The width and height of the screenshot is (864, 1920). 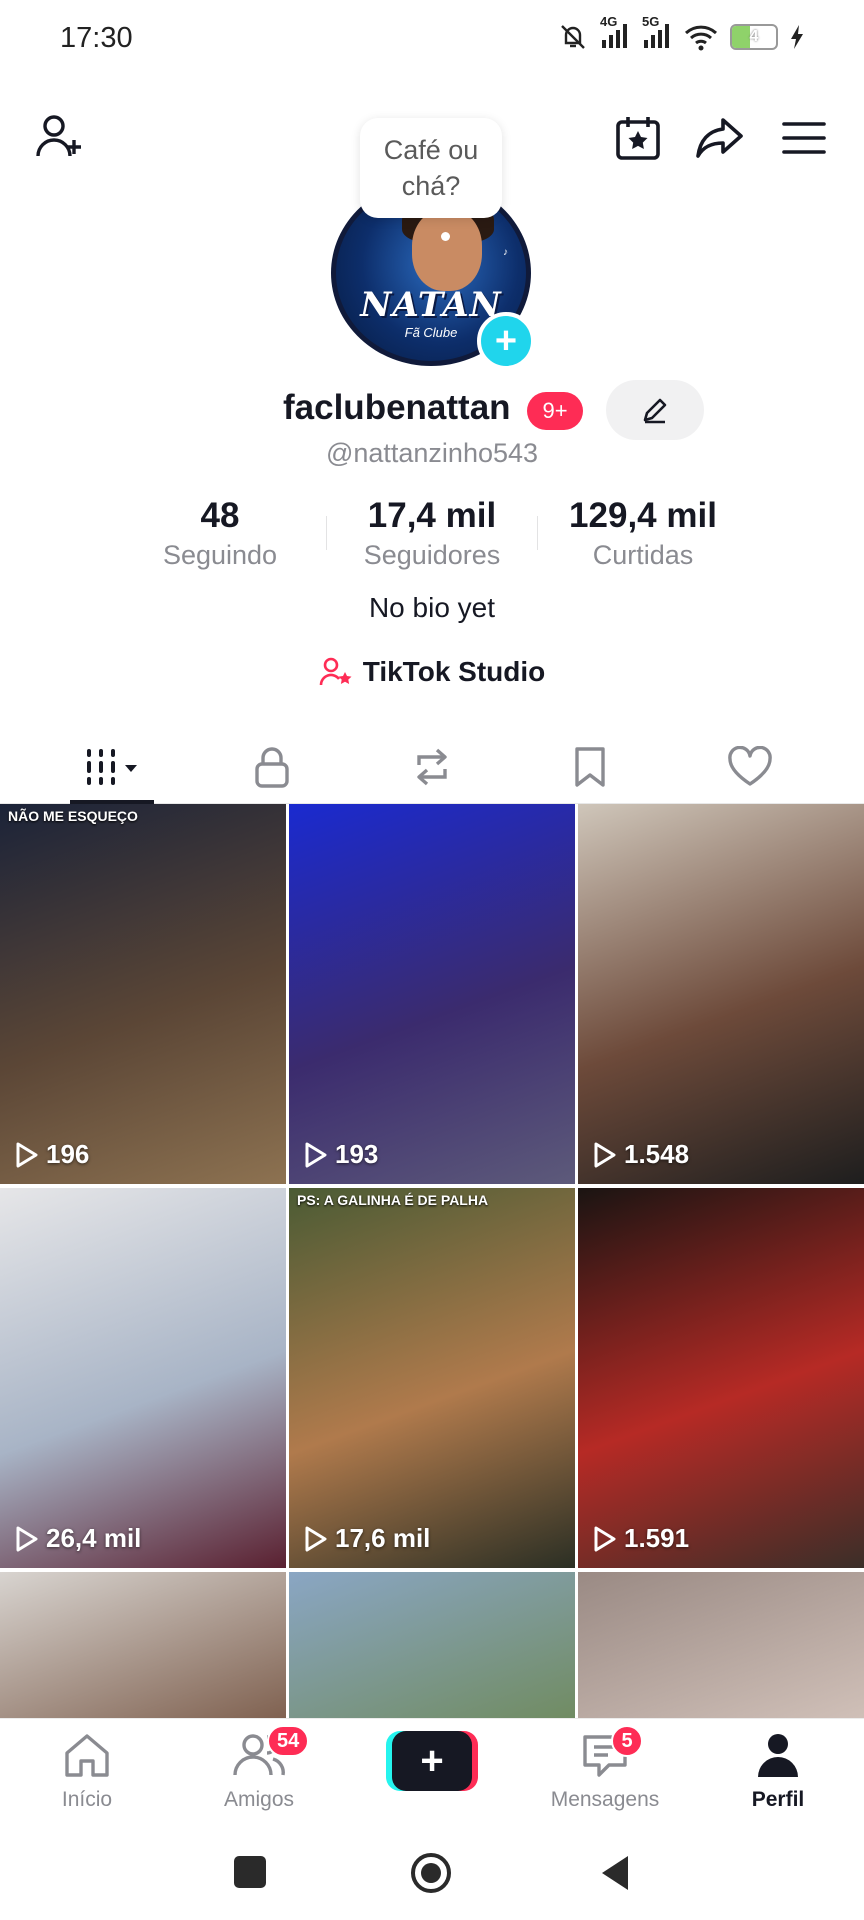 What do you see at coordinates (605, 1768) in the screenshot?
I see `nav-messages: 5 Mensagens` at bounding box center [605, 1768].